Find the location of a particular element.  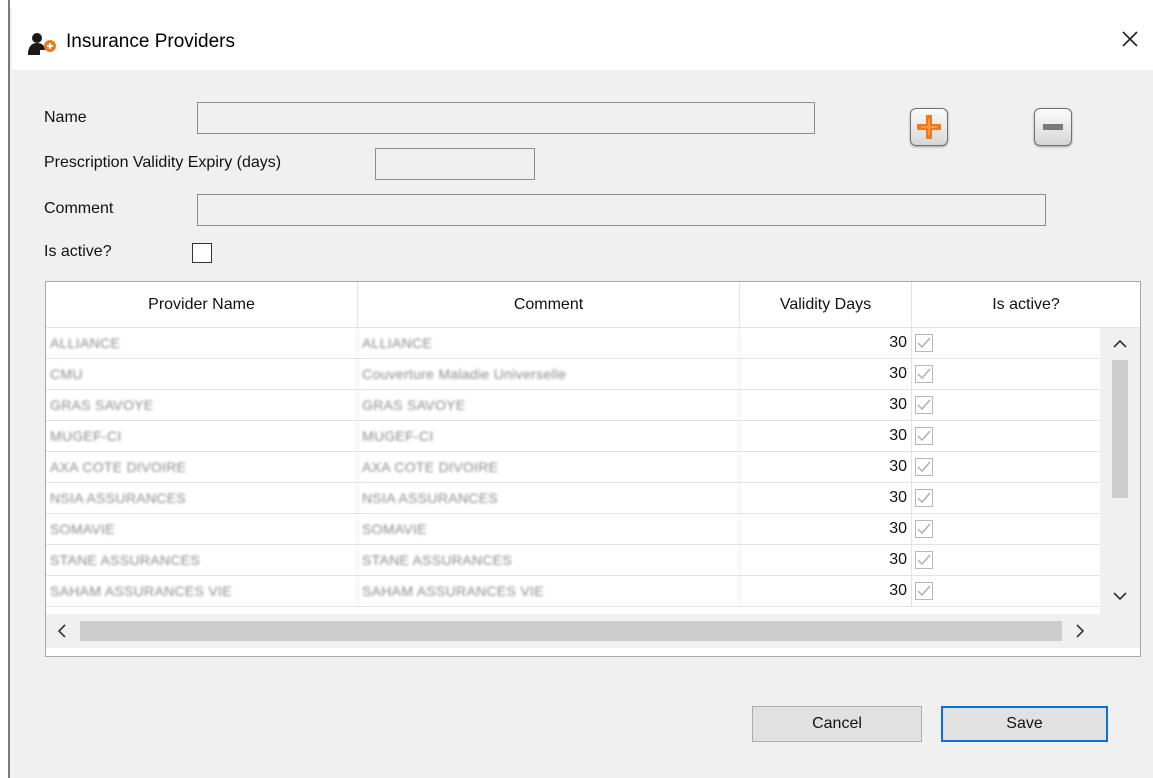

save-button: Save is located at coordinates (1024, 724).